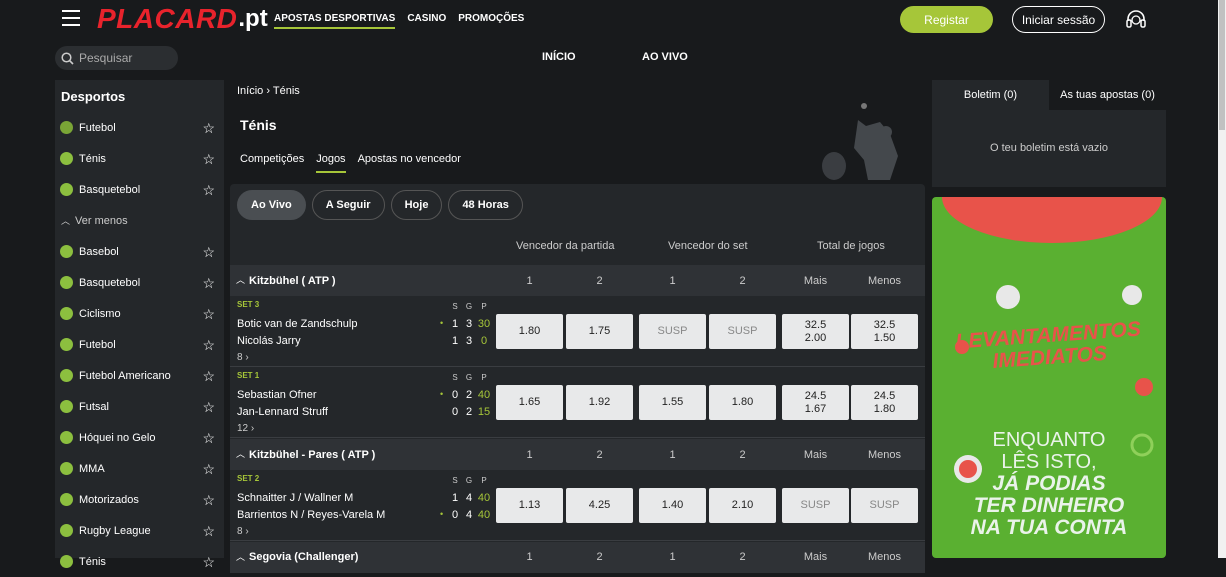 The width and height of the screenshot is (1226, 577). I want to click on odd-button: 2.10, so click(742, 505).